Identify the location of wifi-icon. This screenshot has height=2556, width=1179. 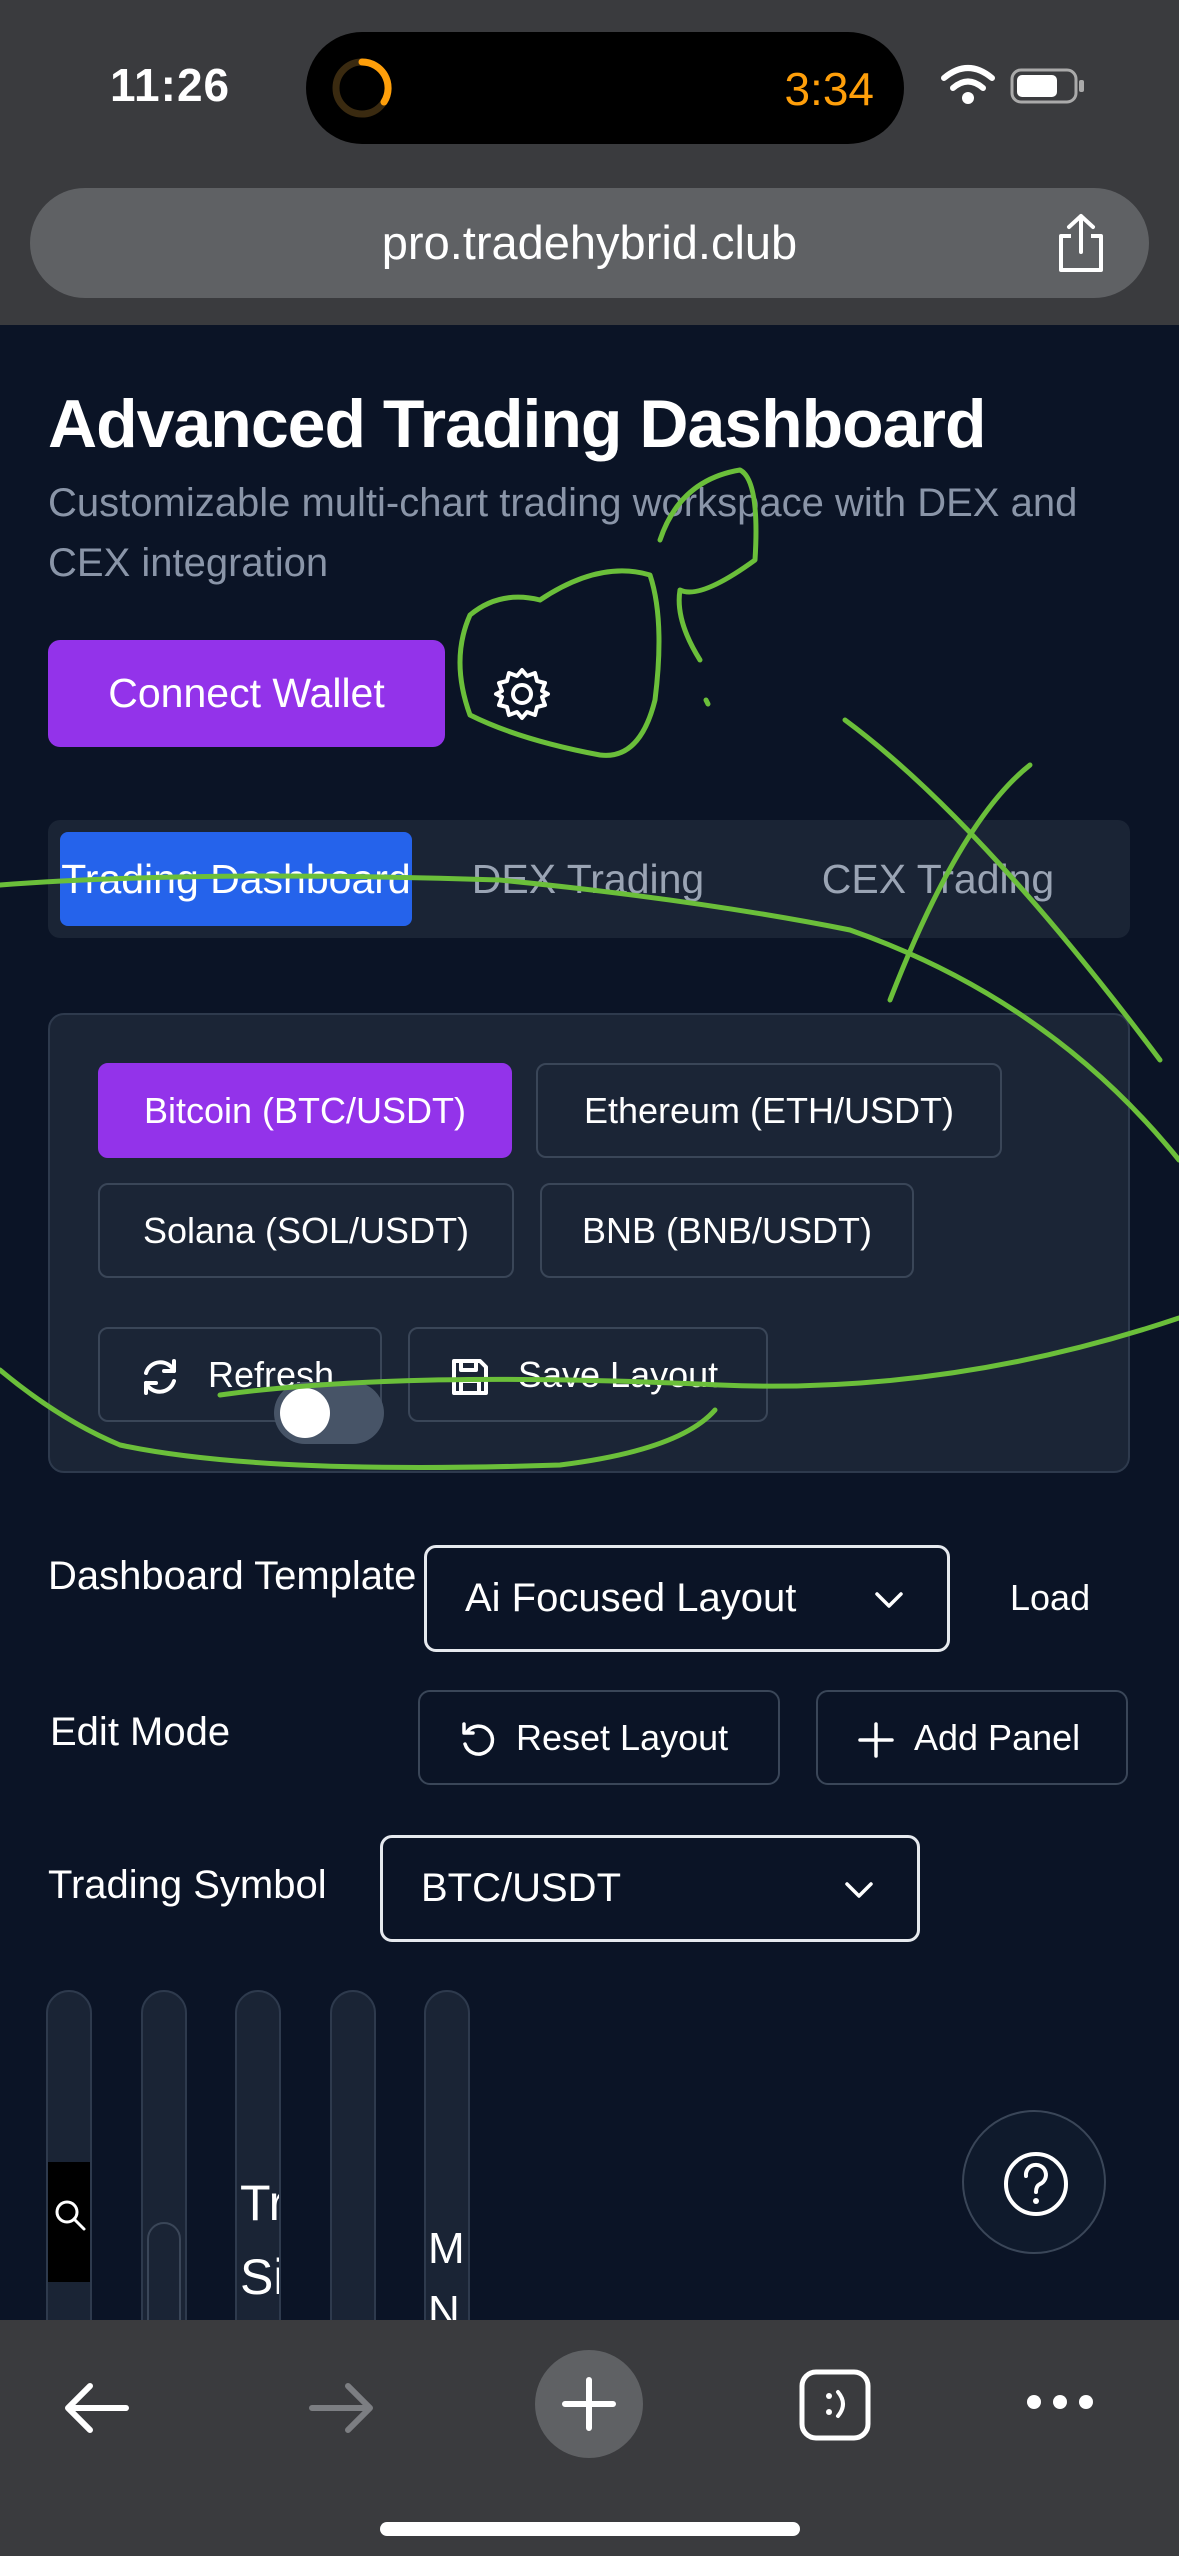
(968, 84).